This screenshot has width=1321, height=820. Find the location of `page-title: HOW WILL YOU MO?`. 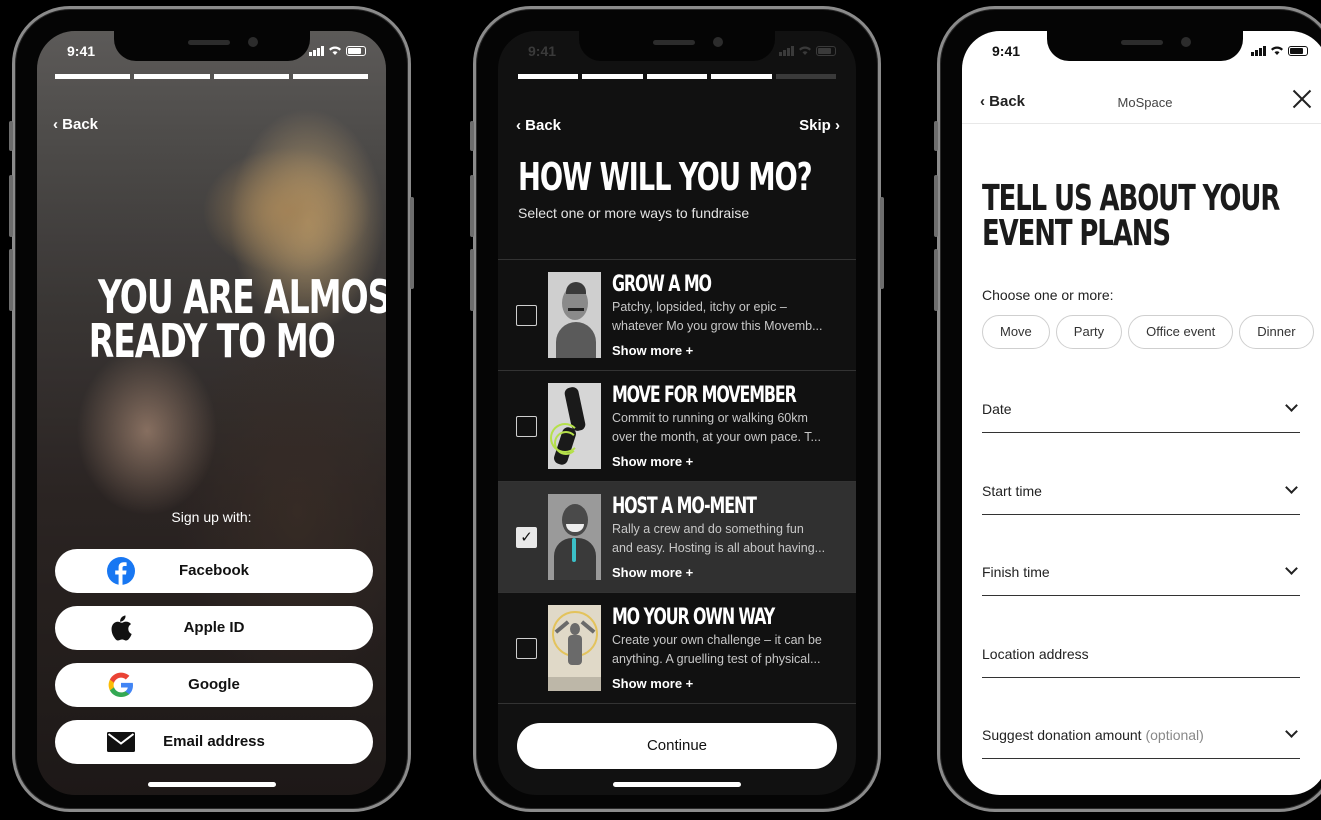

page-title: HOW WILL YOU MO? is located at coordinates (665, 177).